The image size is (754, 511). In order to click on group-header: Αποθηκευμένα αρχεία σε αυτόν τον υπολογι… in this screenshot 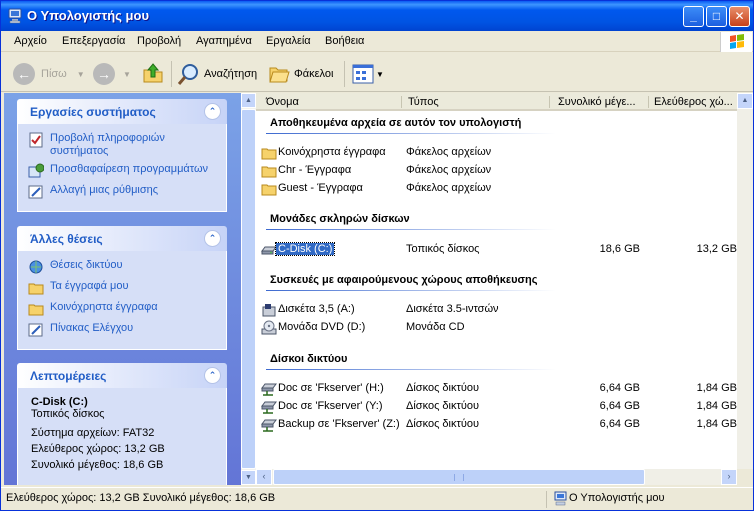, I will do `click(396, 123)`.